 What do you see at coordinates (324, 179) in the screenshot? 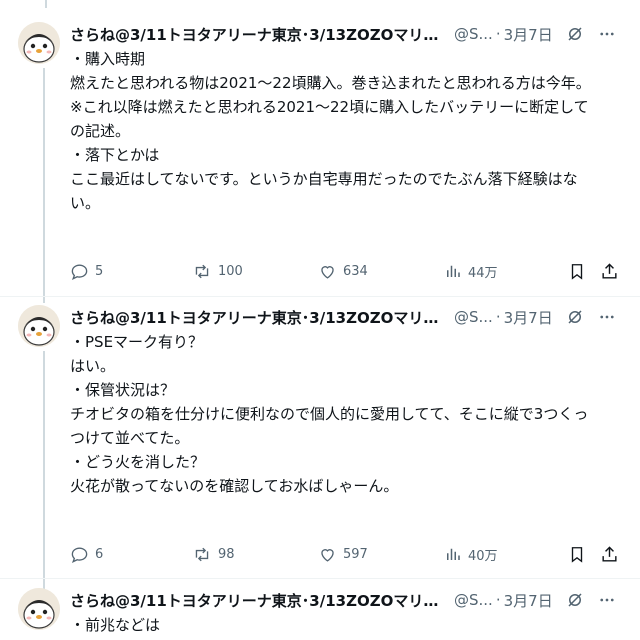
I see `text-line: ここ最近はしてないです。というか自宅専用だったのでたぶん落下経験はな` at bounding box center [324, 179].